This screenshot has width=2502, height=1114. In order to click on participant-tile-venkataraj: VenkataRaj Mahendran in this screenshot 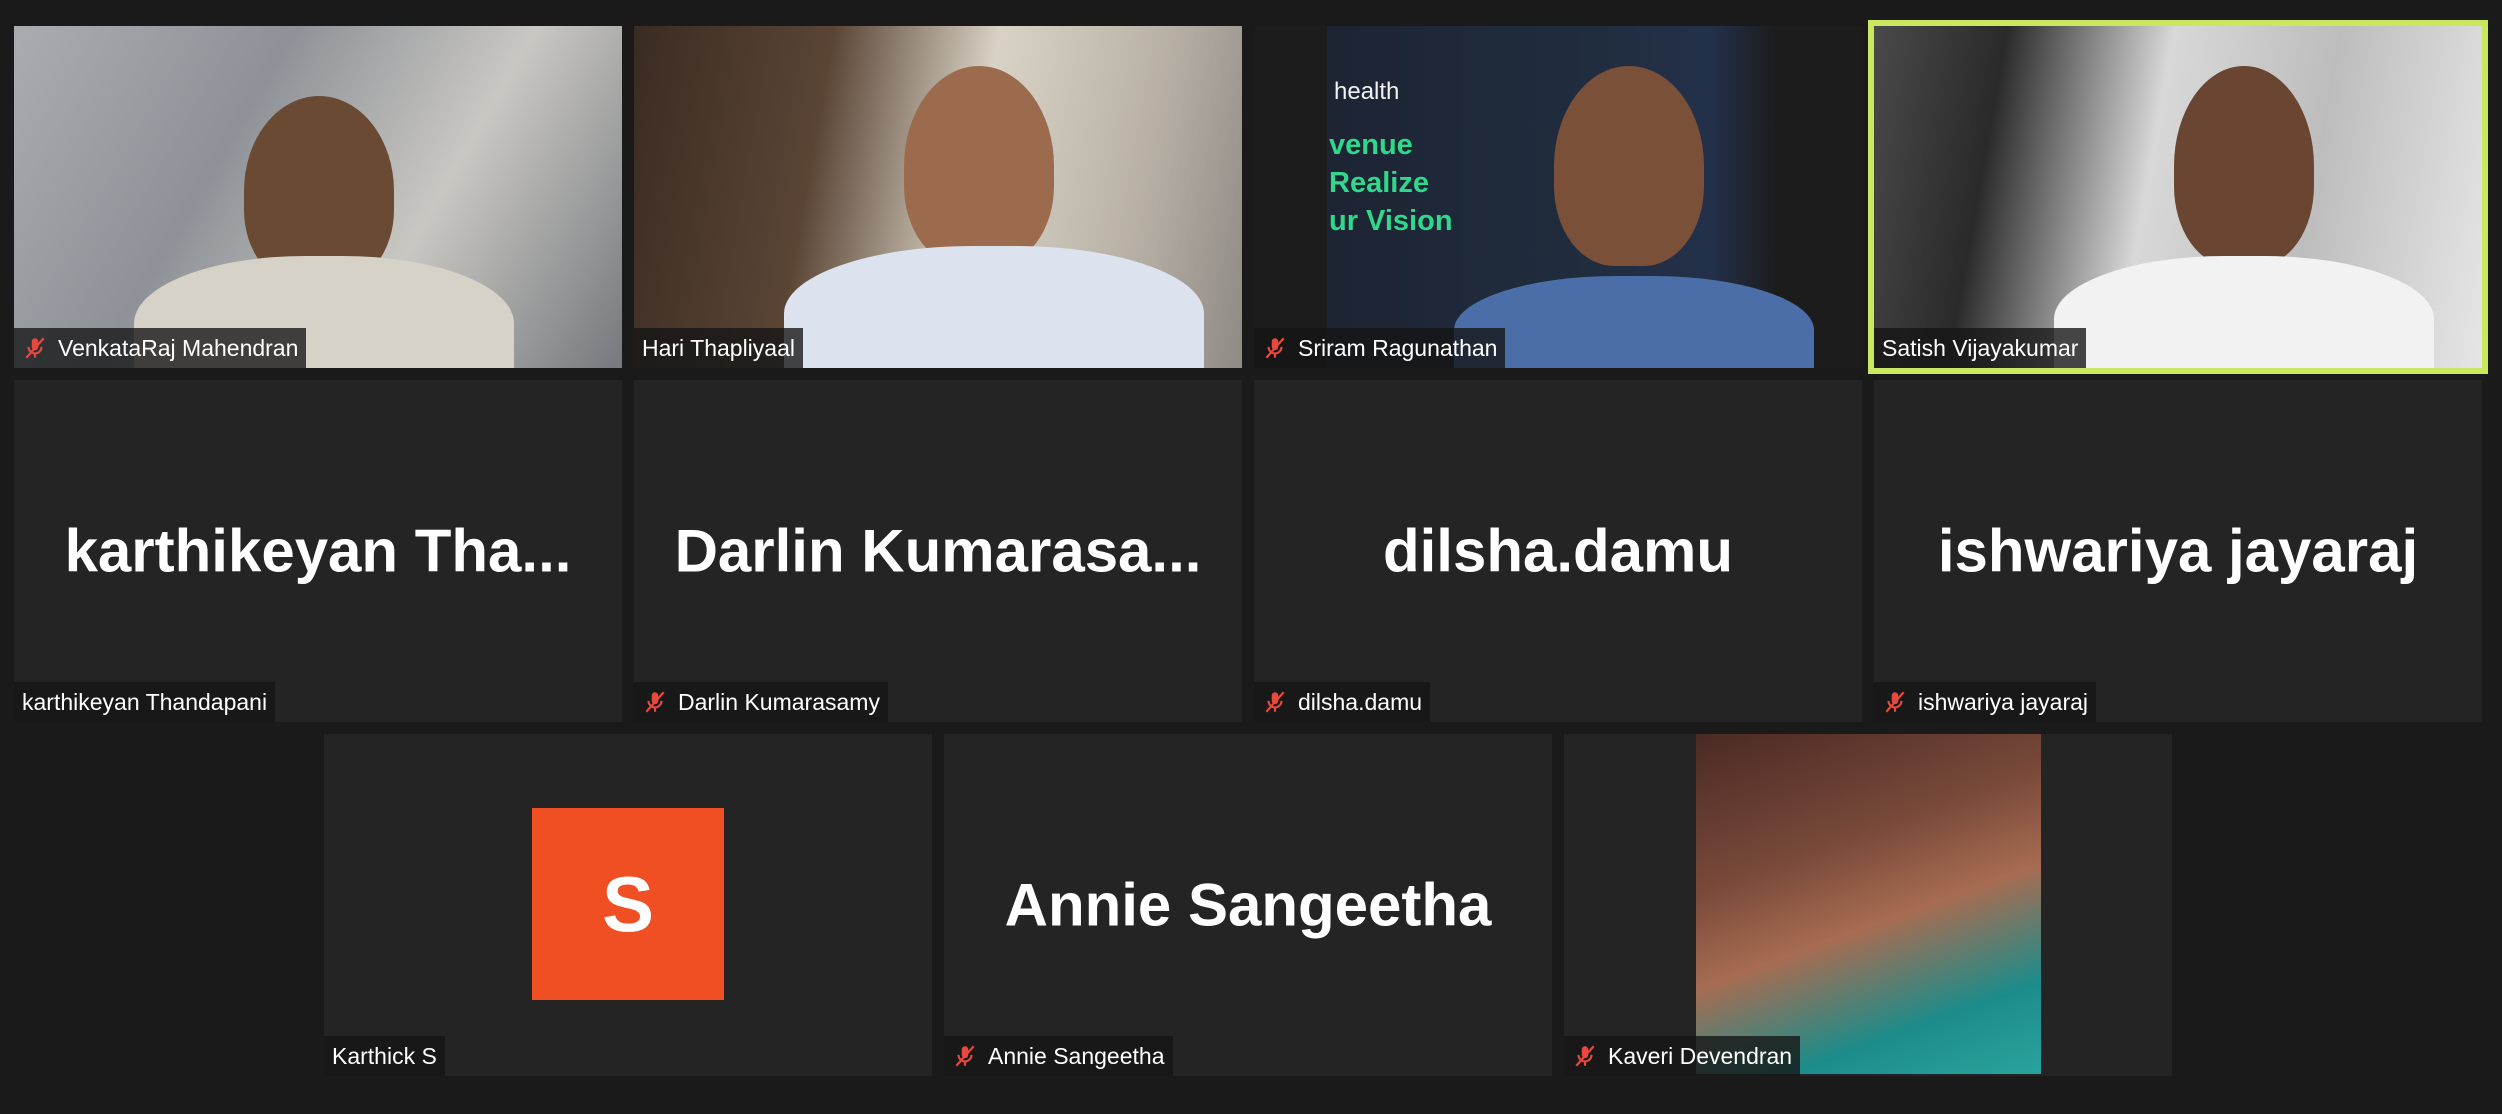, I will do `click(318, 197)`.